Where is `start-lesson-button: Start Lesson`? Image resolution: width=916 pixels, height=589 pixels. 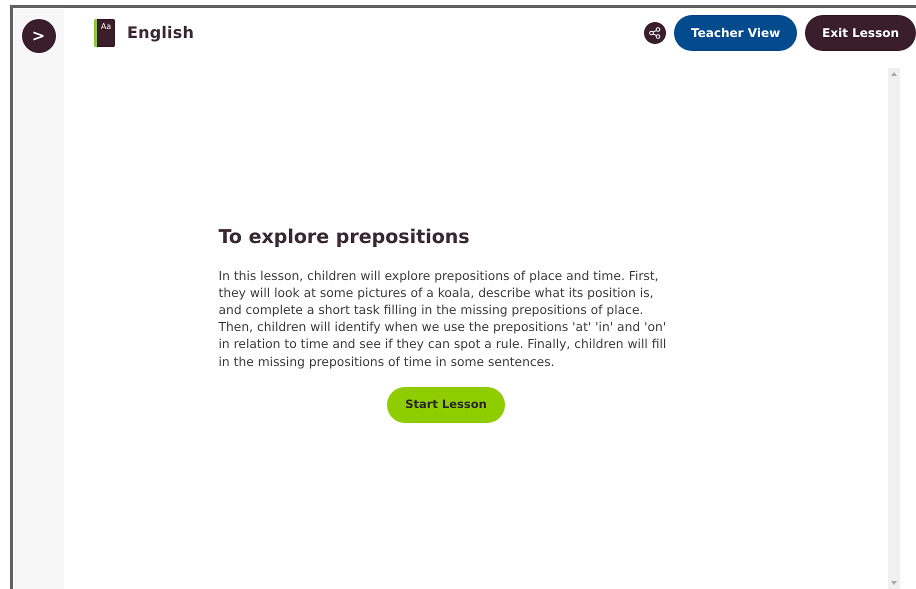
start-lesson-button: Start Lesson is located at coordinates (446, 404).